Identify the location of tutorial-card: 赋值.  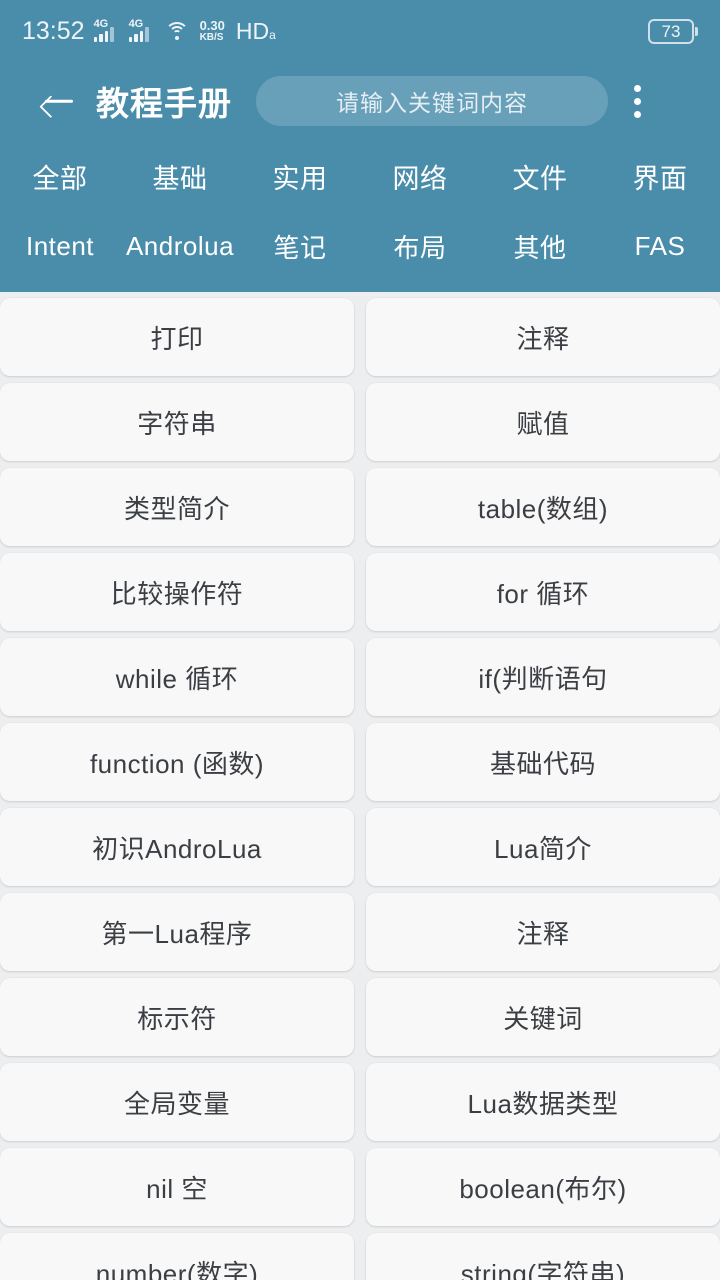
(543, 422).